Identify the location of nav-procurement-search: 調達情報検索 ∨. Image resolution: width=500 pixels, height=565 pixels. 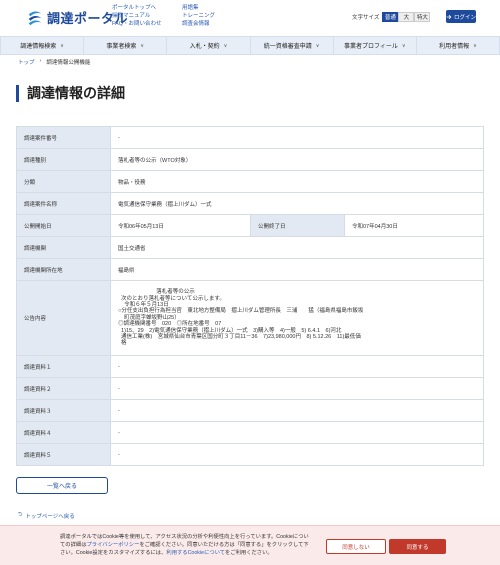
(42, 45).